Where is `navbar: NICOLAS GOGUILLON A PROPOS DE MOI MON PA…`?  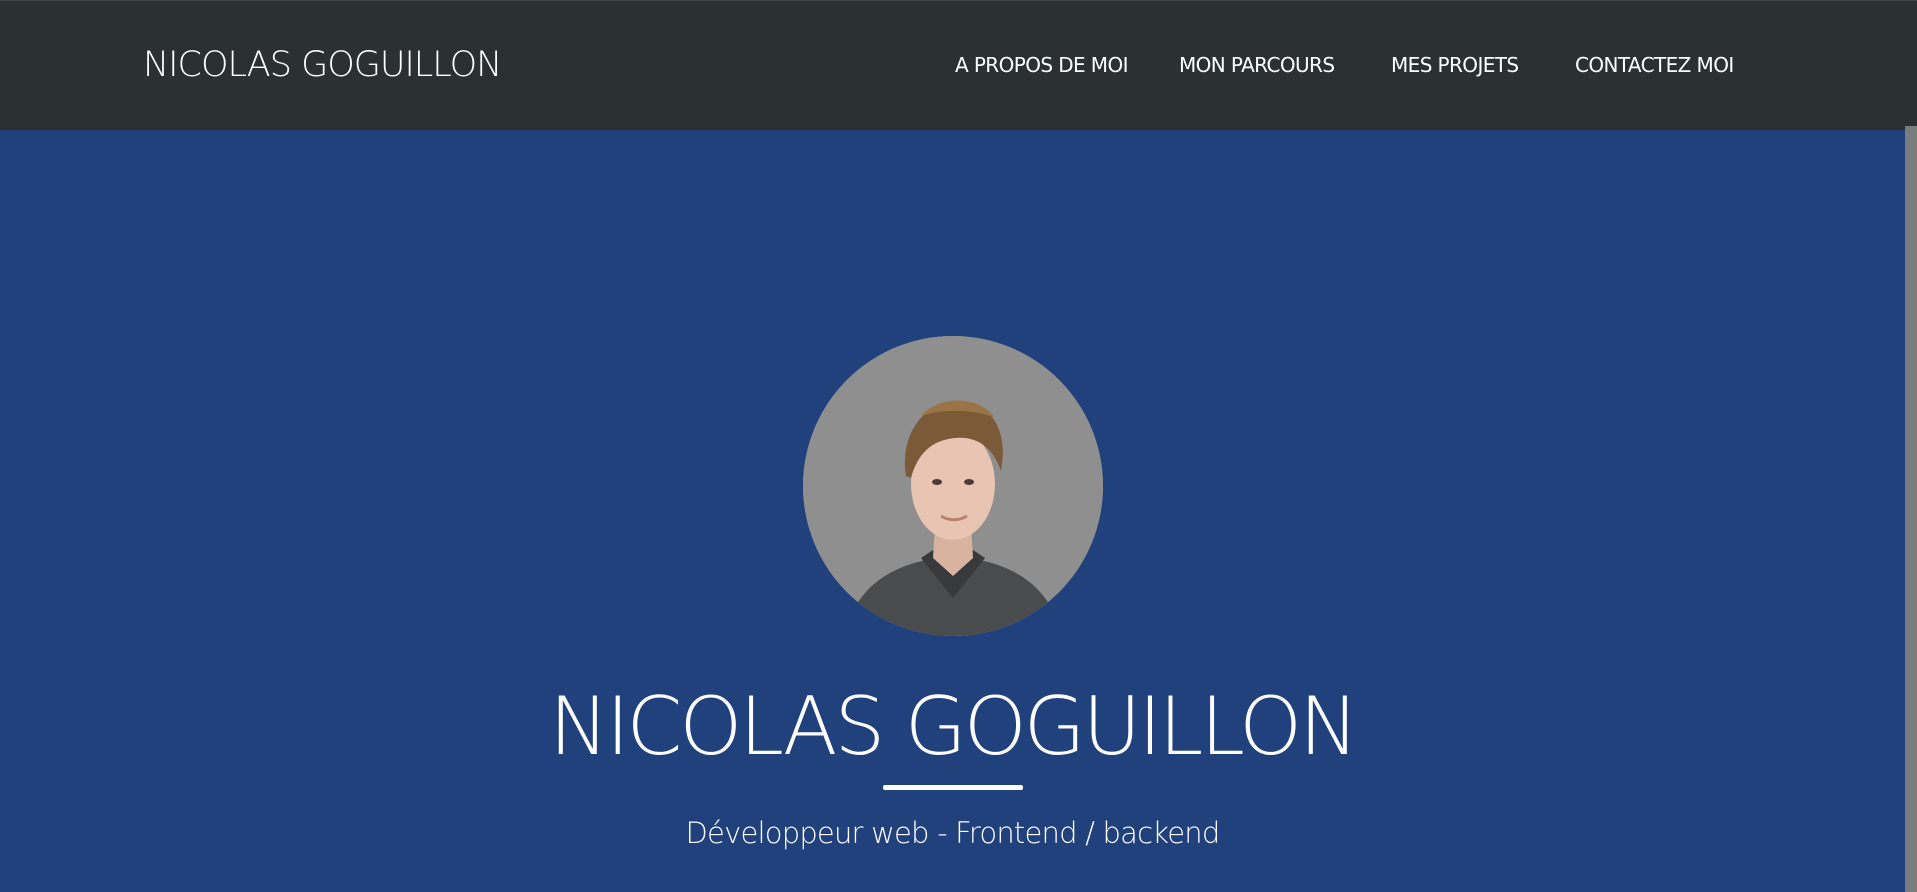
navbar: NICOLAS GOGUILLON A PROPOS DE MOI MON PA… is located at coordinates (958, 65).